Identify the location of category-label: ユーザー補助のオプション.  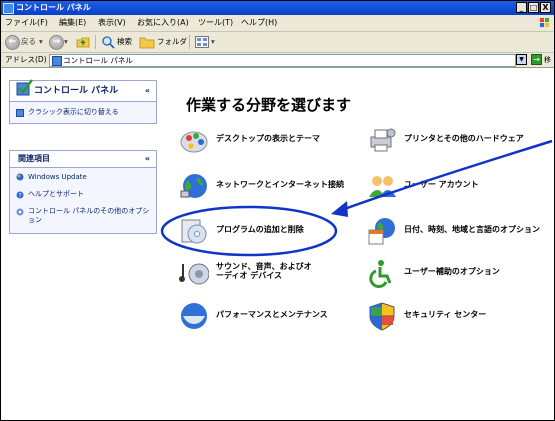
(452, 271).